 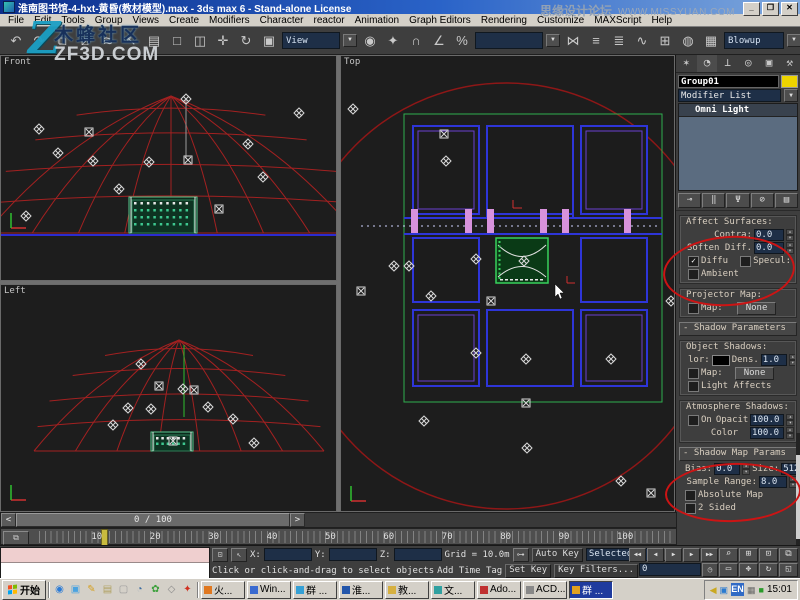 I want to click on image-viewer-icon: ▣, so click(x=75, y=589).